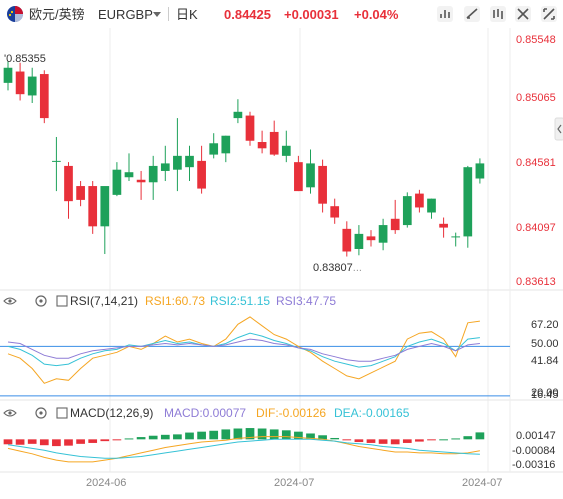  I want to click on pair-name: 欧元/英镑, so click(57, 14).